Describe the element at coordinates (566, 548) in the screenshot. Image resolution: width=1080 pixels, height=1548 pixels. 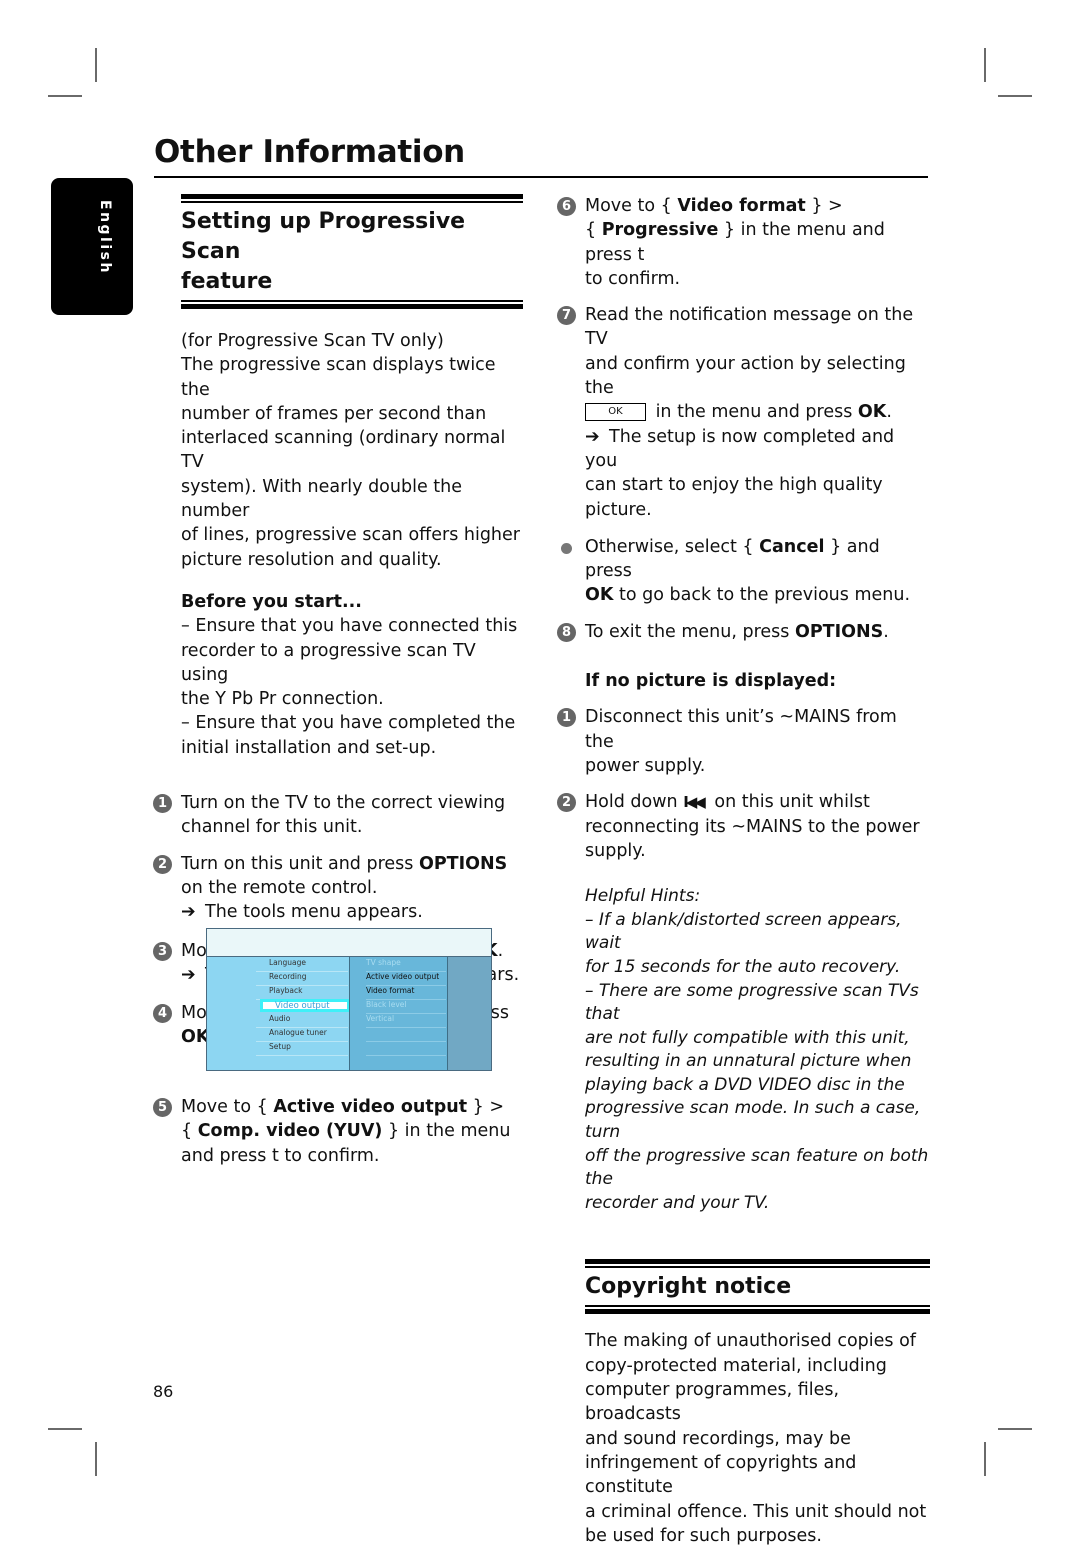
I see `bullet-icon` at that location.